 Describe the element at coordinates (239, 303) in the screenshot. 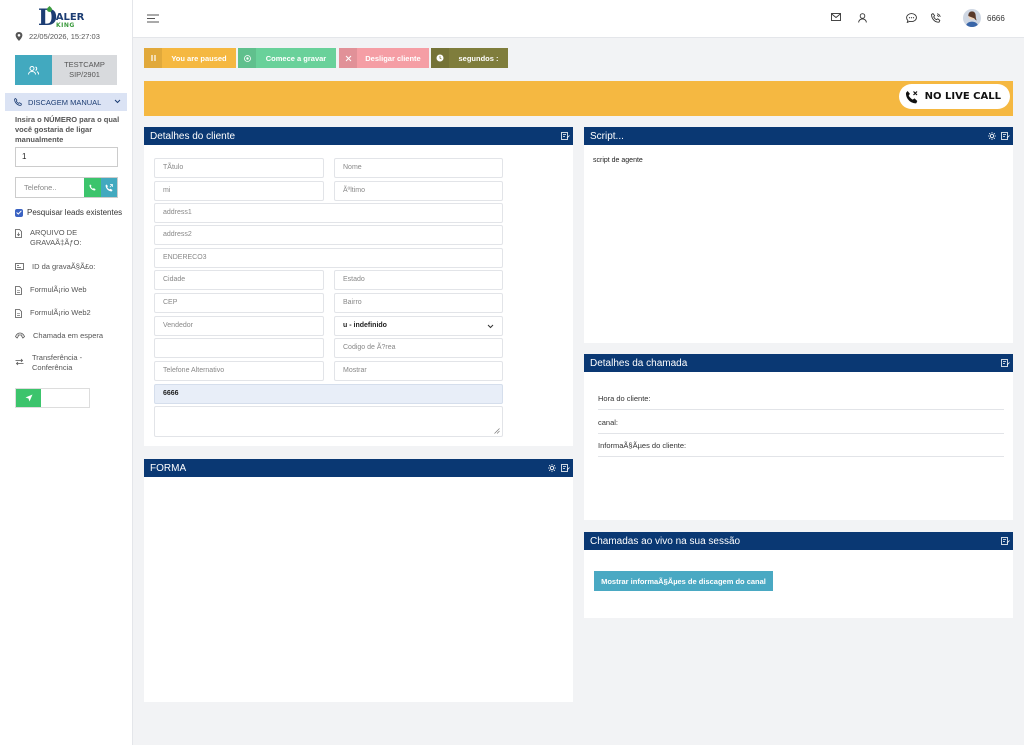

I see `postal-code-field: CEP` at that location.